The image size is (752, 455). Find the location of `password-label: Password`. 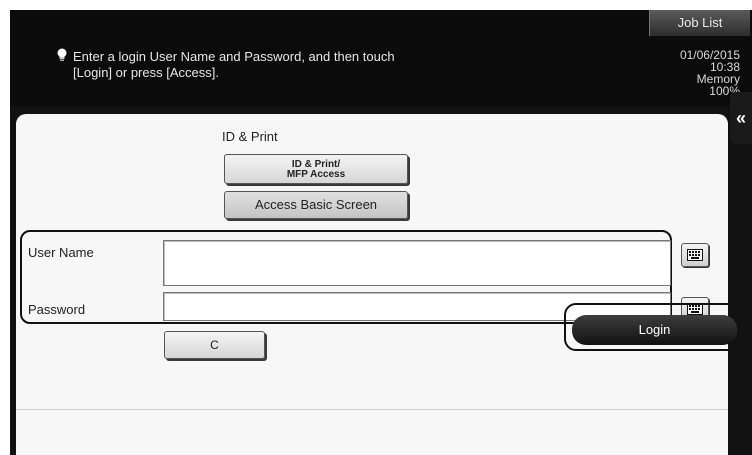

password-label: Password is located at coordinates (57, 309).